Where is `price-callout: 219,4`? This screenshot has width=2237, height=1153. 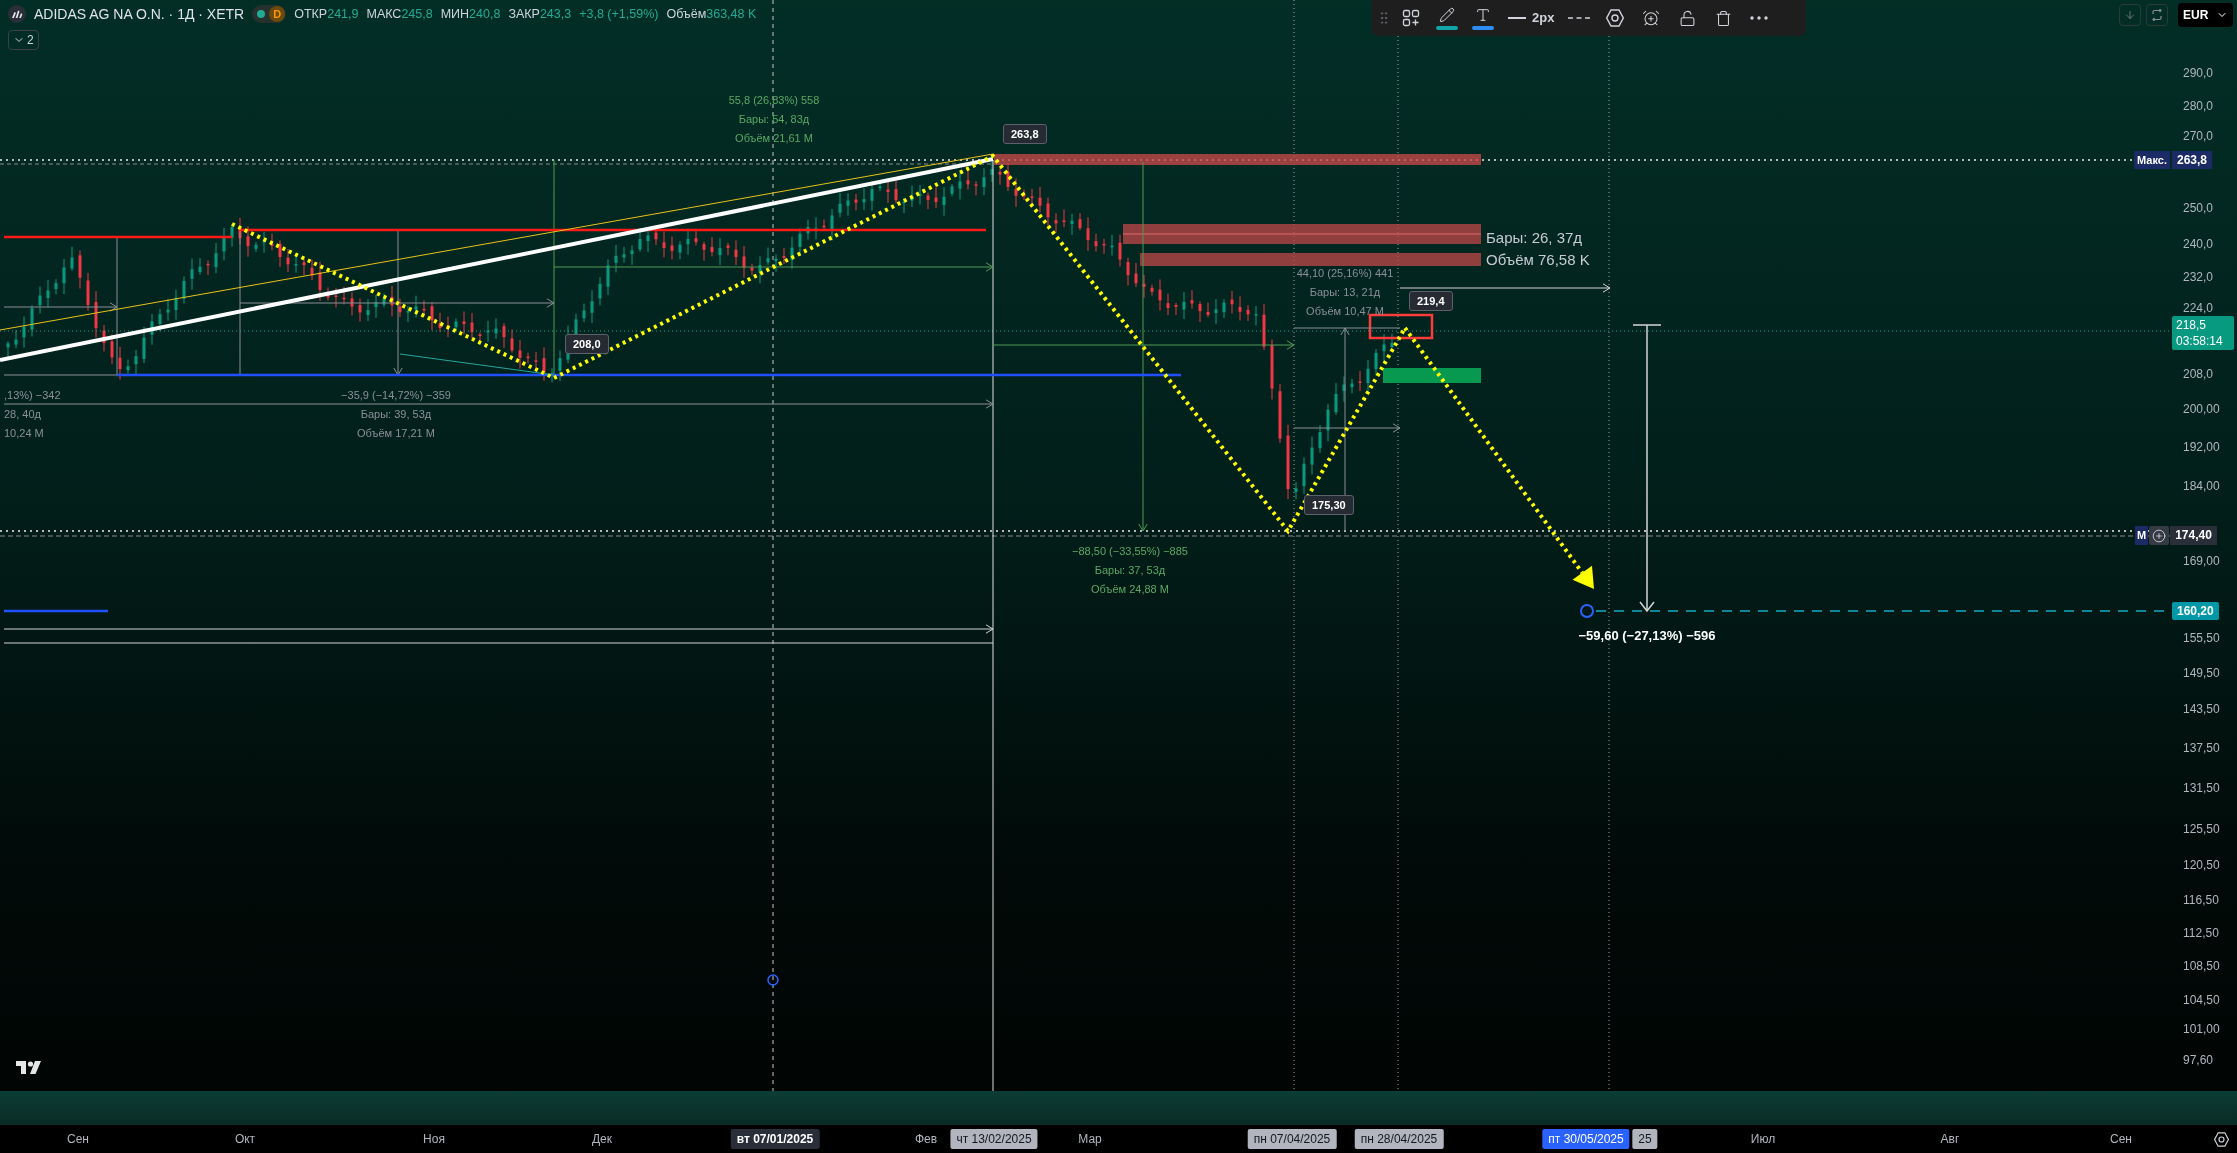 price-callout: 219,4 is located at coordinates (1431, 301).